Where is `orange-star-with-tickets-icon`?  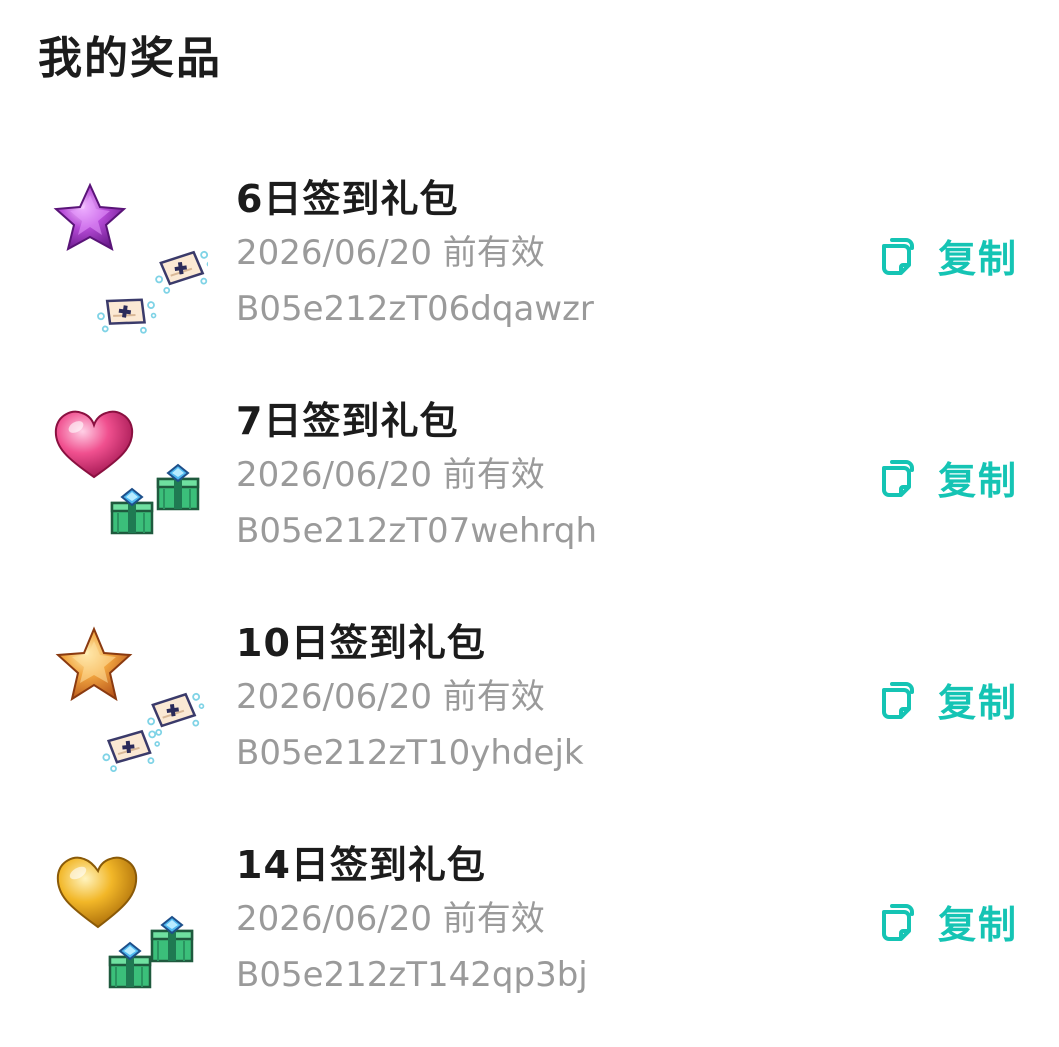
orange-star-with-tickets-icon is located at coordinates (128, 701).